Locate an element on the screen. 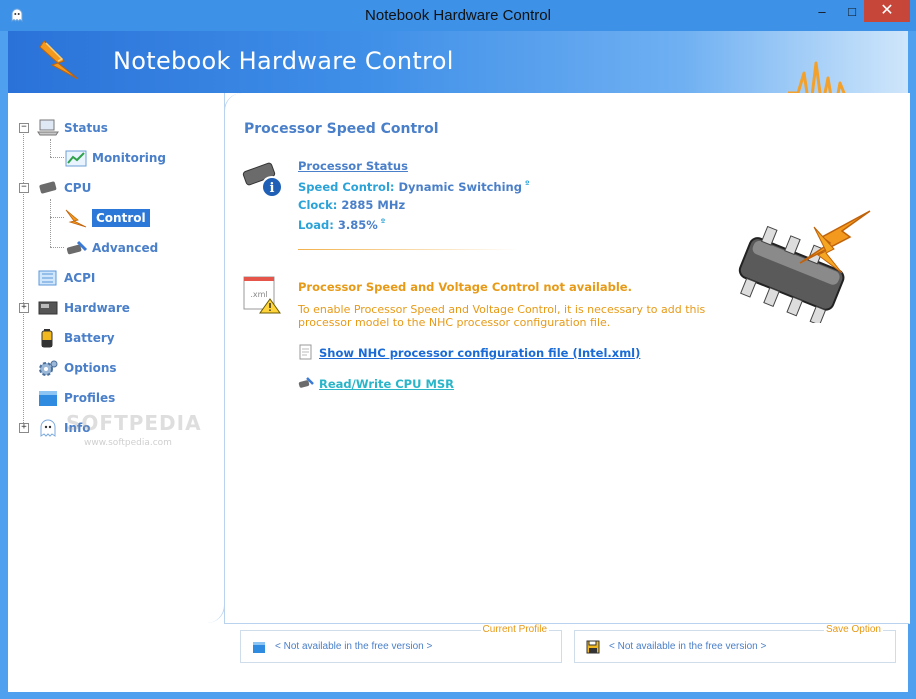 This screenshot has width=916, height=699. sidebar-item-hardware: Hardware is located at coordinates (83, 308).